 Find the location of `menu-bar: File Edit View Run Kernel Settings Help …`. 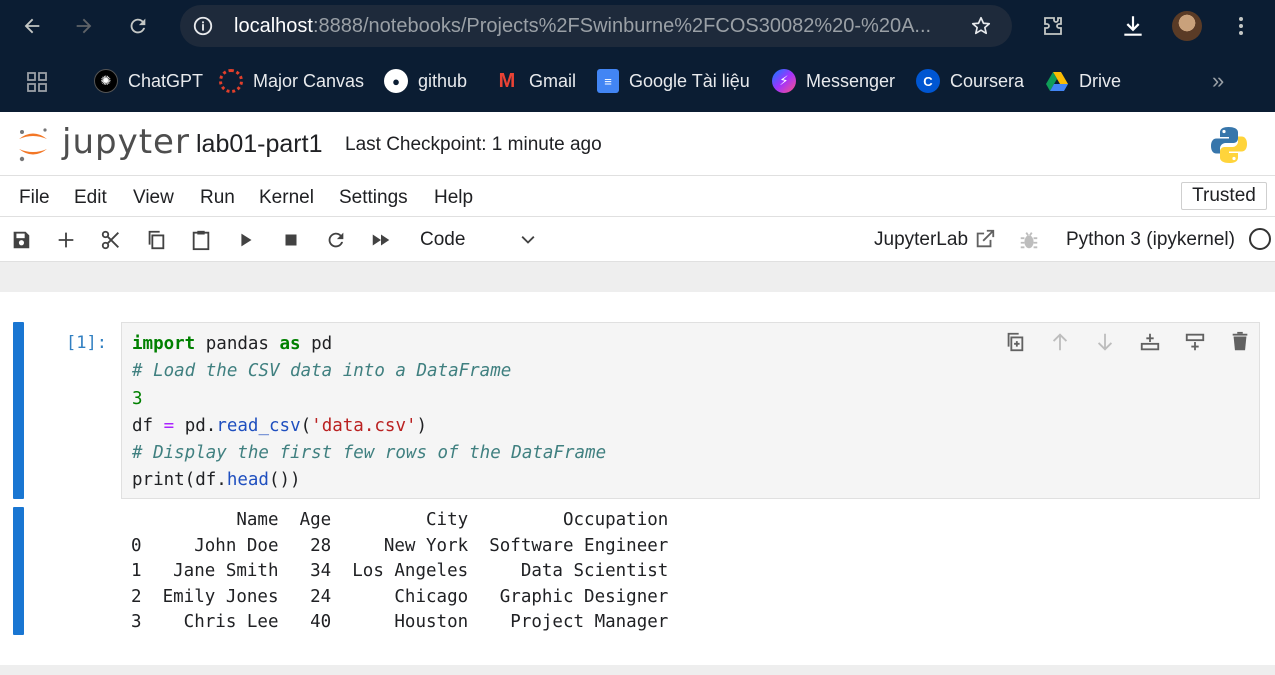

menu-bar: File Edit View Run Kernel Settings Help … is located at coordinates (637, 197).